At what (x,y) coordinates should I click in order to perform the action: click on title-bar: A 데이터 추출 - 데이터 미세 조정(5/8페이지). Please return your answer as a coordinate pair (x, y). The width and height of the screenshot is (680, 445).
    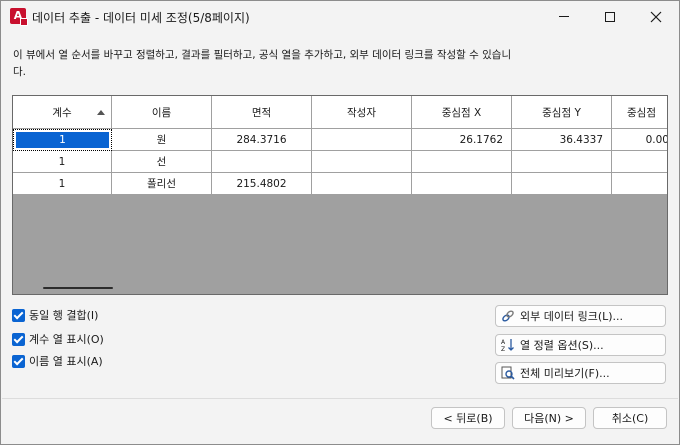
    Looking at the image, I should click on (340, 16).